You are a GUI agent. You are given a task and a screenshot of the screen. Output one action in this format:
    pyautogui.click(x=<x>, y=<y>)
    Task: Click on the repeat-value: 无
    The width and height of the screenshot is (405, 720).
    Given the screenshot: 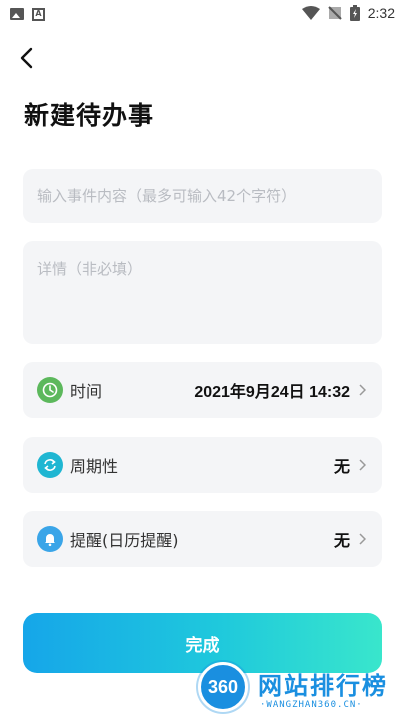 What is the action you would take?
    pyautogui.click(x=341, y=467)
    